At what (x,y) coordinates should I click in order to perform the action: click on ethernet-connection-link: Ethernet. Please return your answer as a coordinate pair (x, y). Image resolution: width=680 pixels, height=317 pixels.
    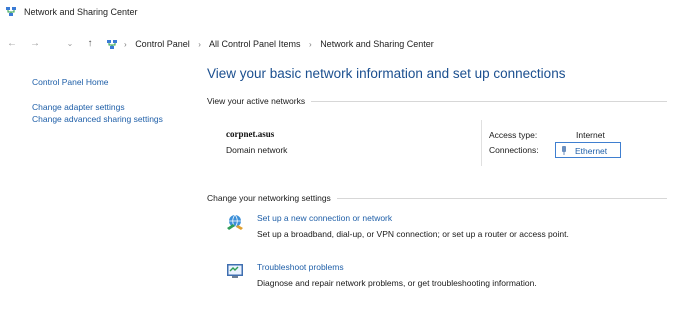
    Looking at the image, I should click on (588, 150).